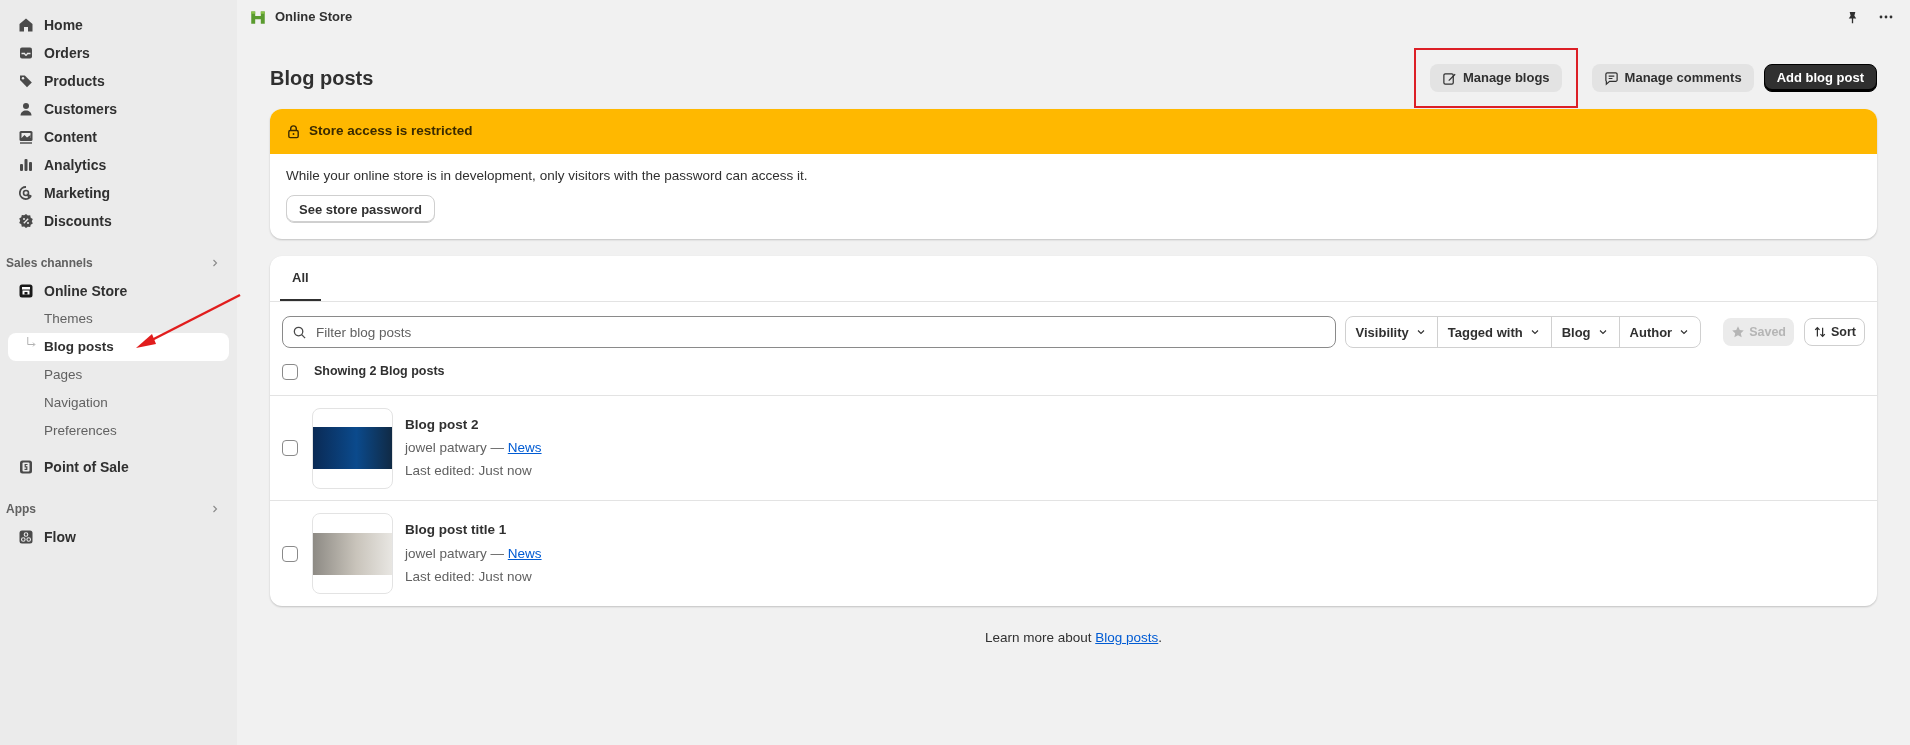 Image resolution: width=1910 pixels, height=745 pixels. I want to click on filter-dropdown: Visibility, so click(1391, 332).